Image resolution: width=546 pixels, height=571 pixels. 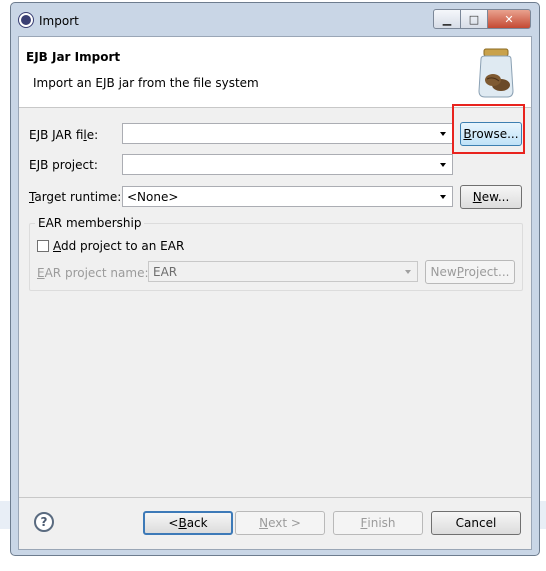 I want to click on project-combo, so click(x=287, y=164).